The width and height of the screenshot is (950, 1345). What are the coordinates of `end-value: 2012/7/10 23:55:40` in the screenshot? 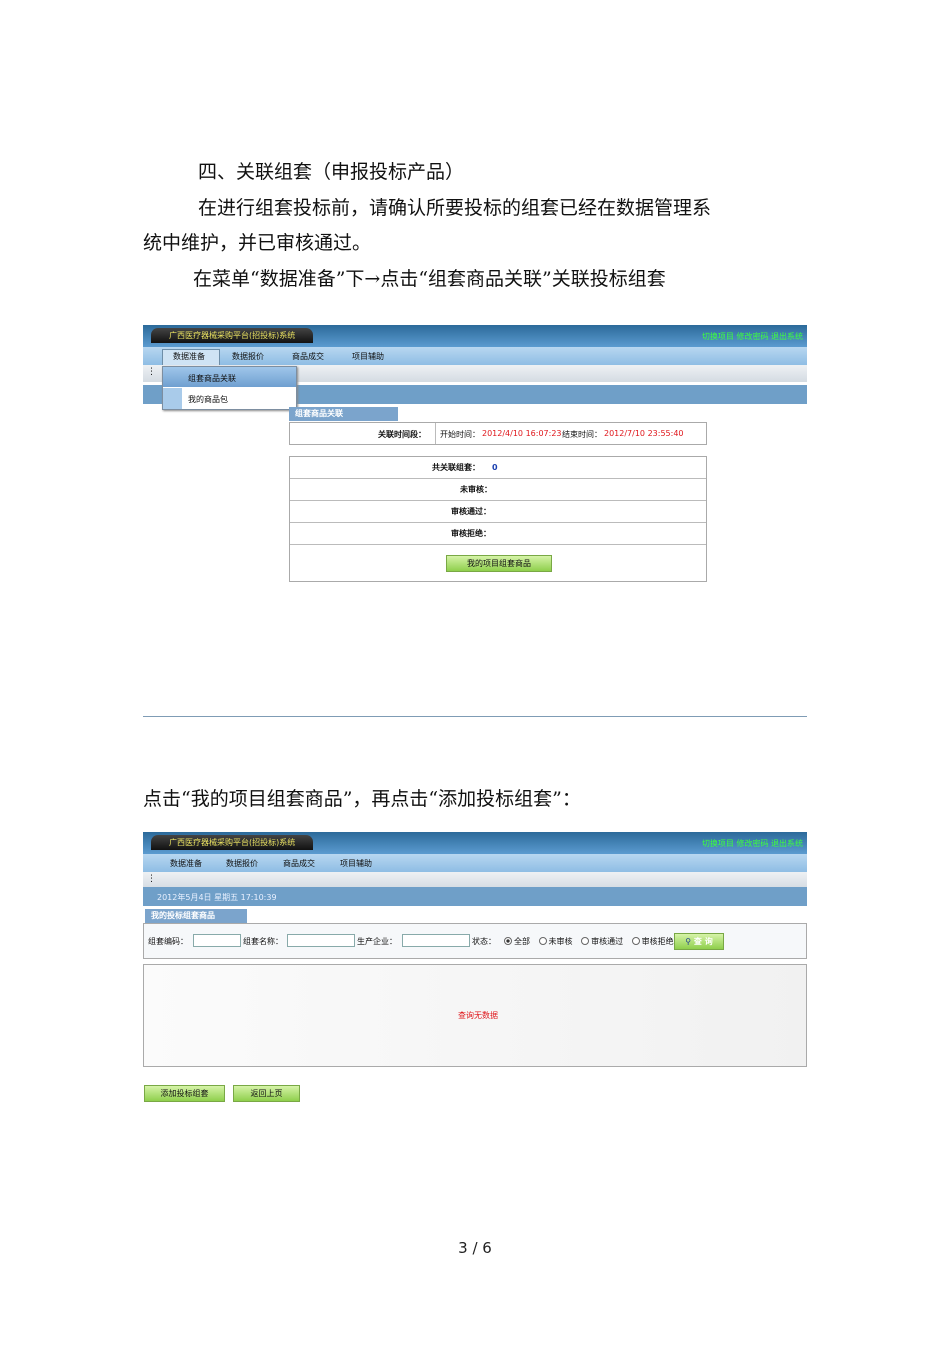 It's located at (644, 433).